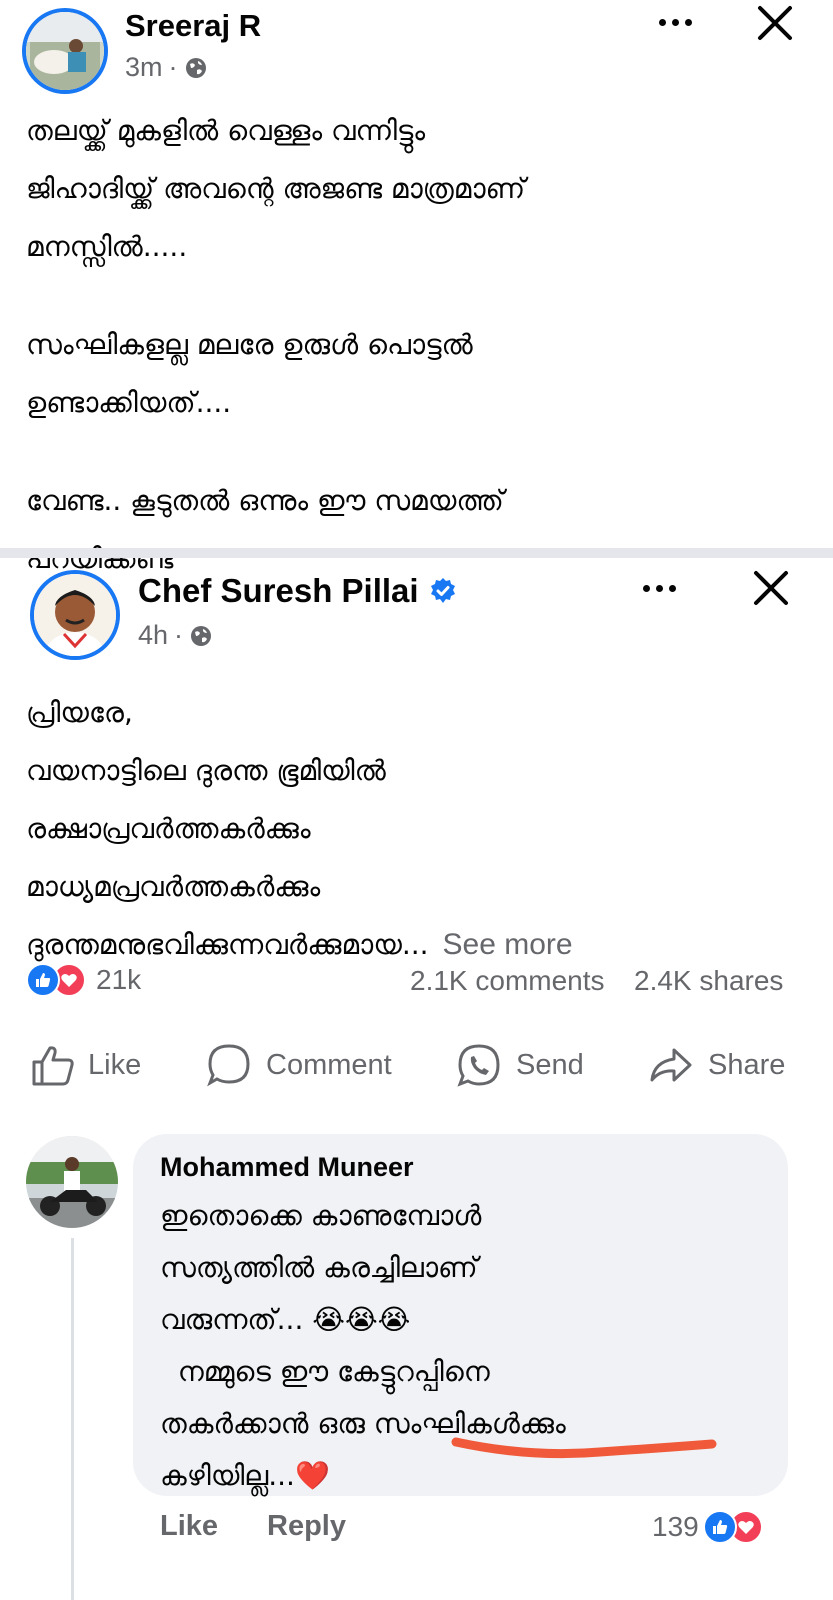 Image resolution: width=833 pixels, height=1600 pixels. What do you see at coordinates (550, 1064) in the screenshot?
I see `send-label: Send` at bounding box center [550, 1064].